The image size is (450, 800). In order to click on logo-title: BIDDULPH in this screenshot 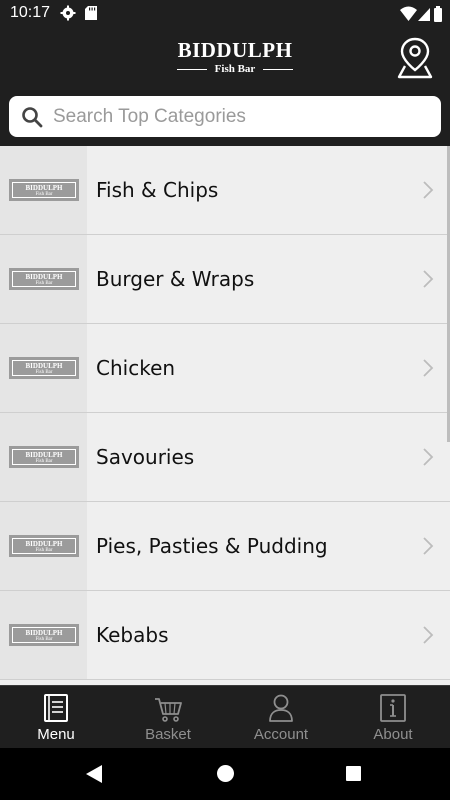, I will do `click(235, 50)`.